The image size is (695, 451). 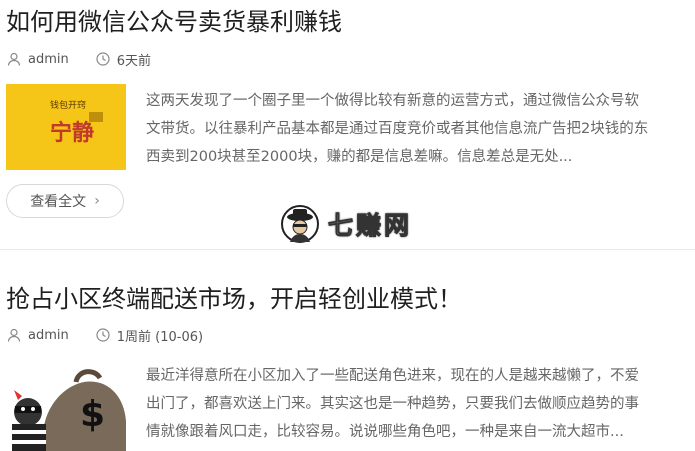 I want to click on excerpt-line: 这两天发现了一个圈子里一个做得比较有新意的运营方式，通过微信公众号软, so click(x=392, y=101).